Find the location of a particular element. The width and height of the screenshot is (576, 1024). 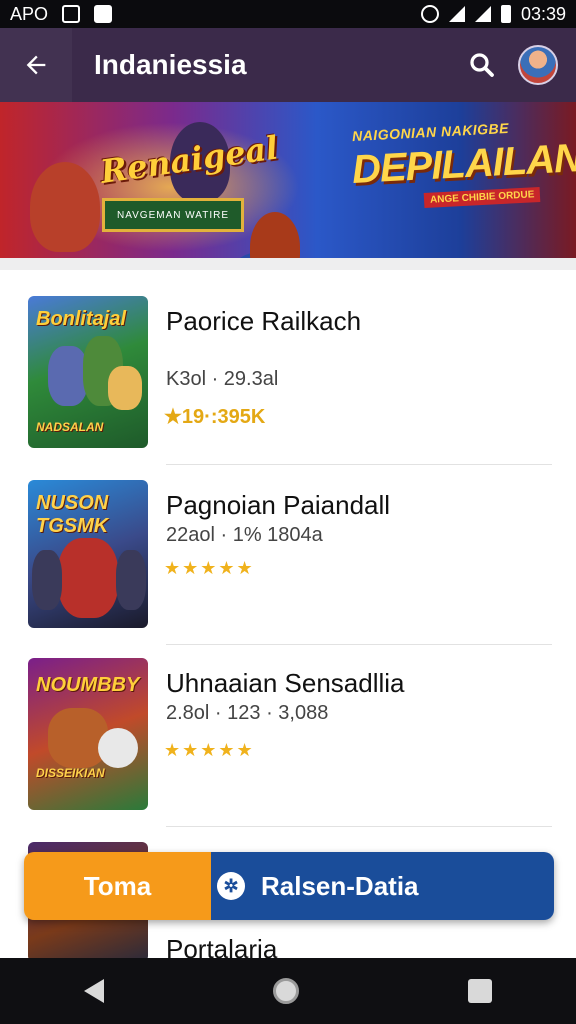

game-thumbnail: Bonlitajal NADSALAN is located at coordinates (88, 372).